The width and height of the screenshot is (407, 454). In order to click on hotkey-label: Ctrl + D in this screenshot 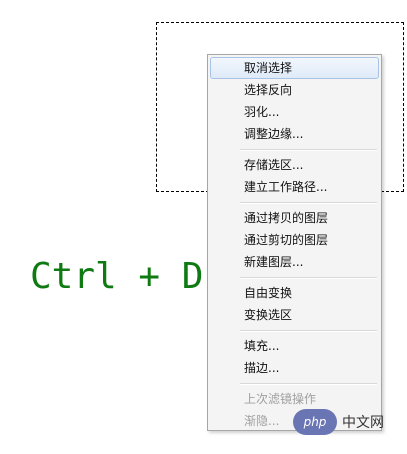, I will do `click(117, 276)`.